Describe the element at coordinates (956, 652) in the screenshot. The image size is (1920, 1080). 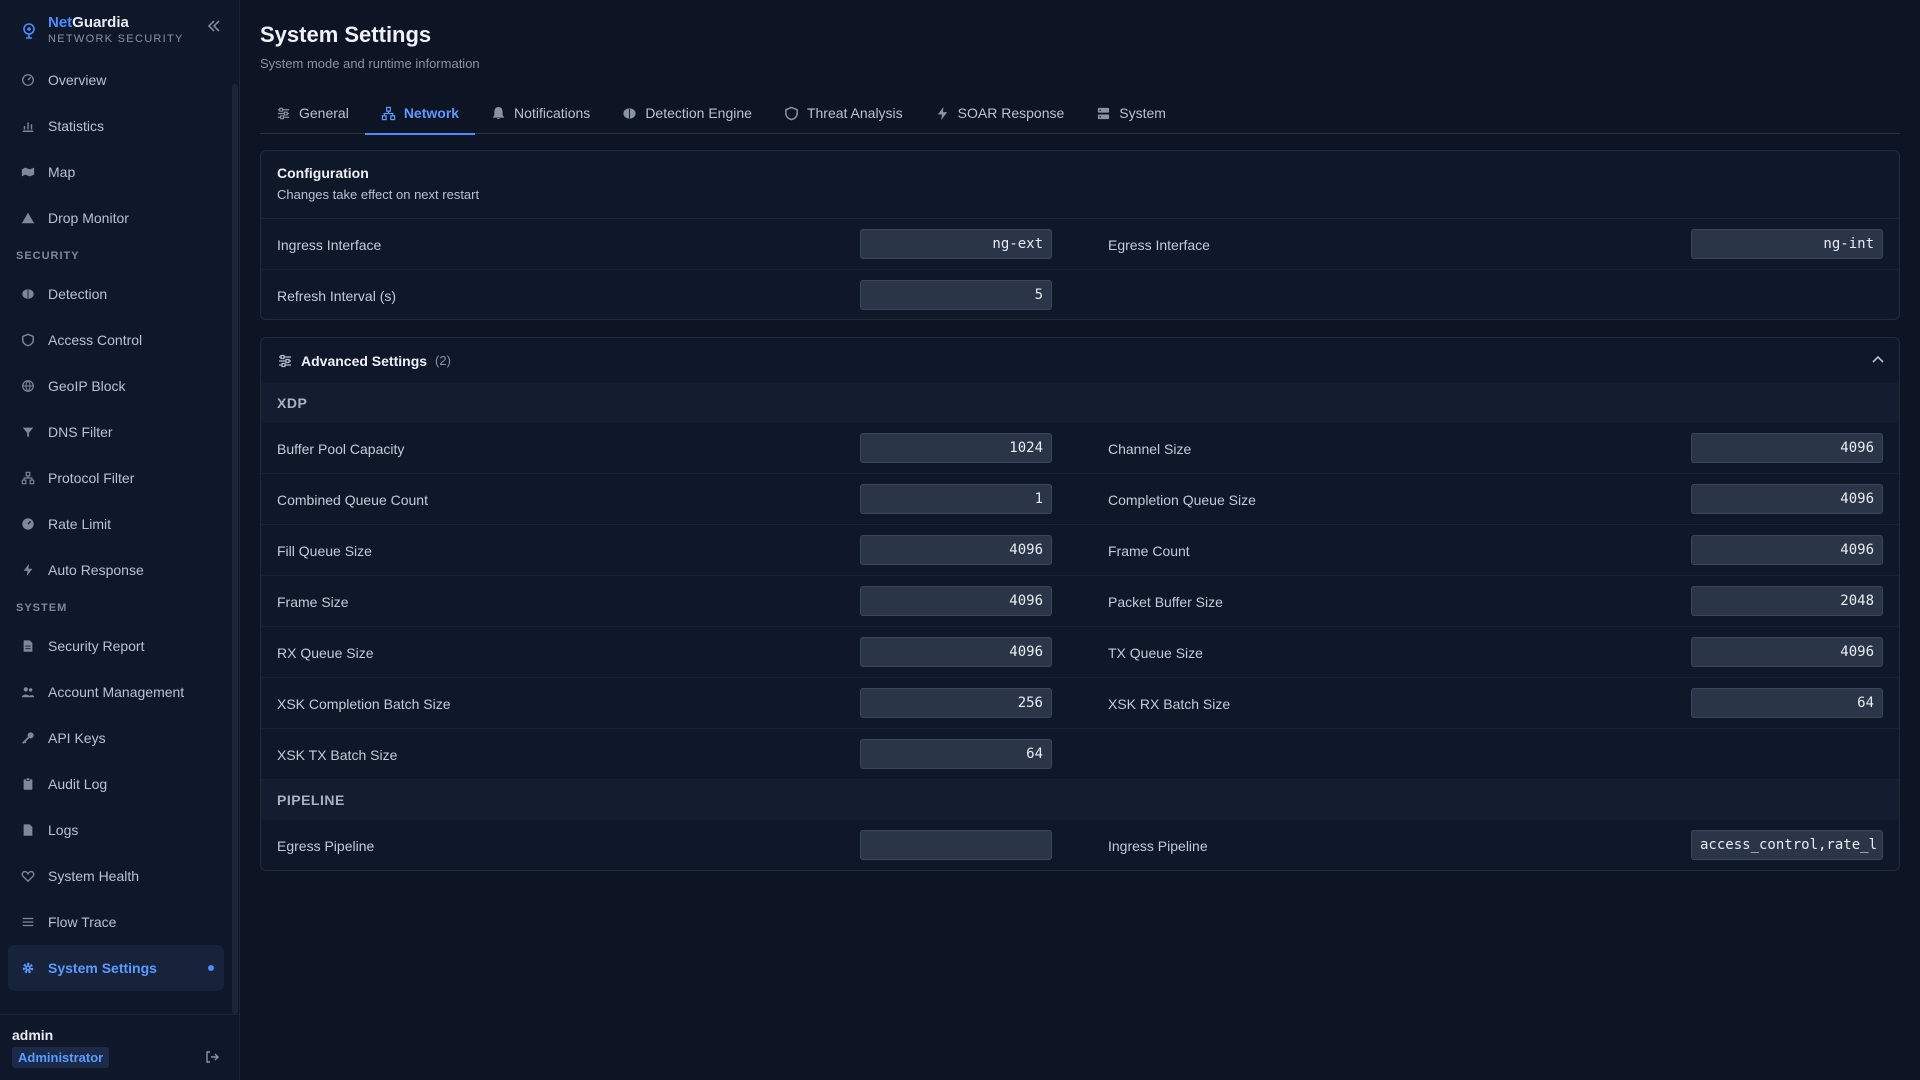
I see `rx-queue-size-input: 4096` at that location.